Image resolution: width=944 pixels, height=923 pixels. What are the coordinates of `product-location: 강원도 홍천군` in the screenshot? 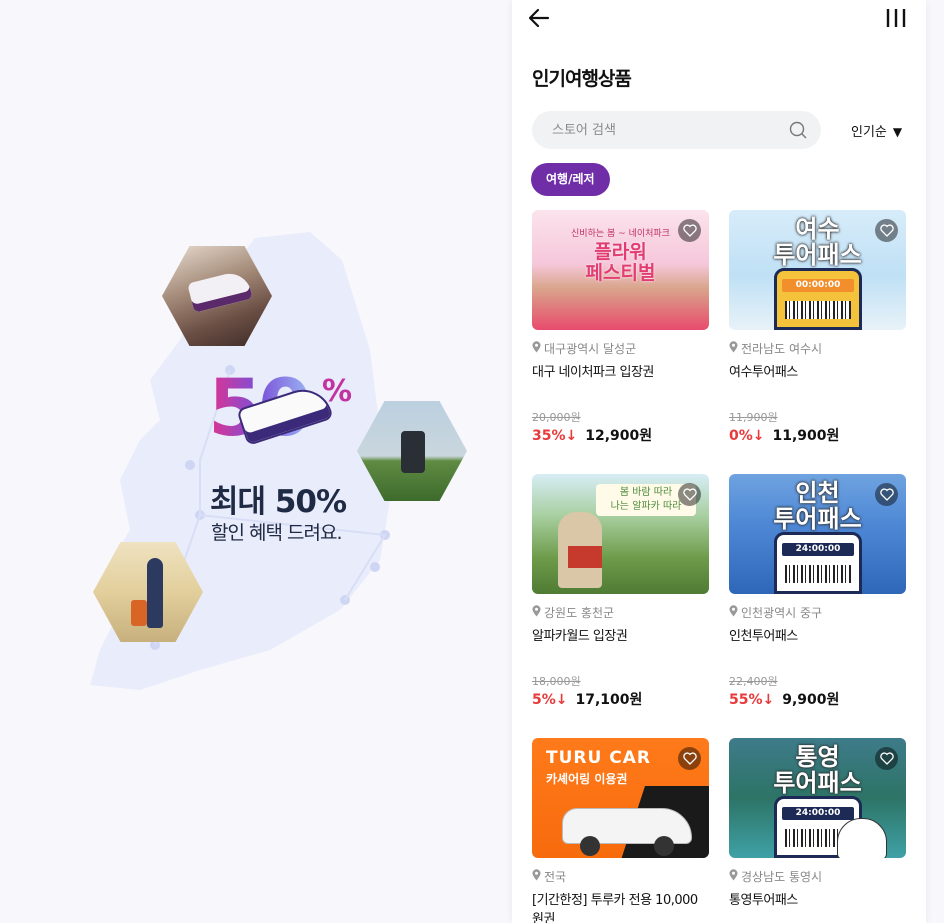 It's located at (579, 613).